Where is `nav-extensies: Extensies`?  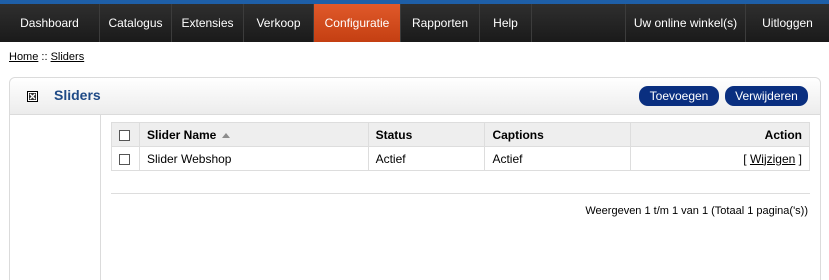
nav-extensies: Extensies is located at coordinates (208, 23).